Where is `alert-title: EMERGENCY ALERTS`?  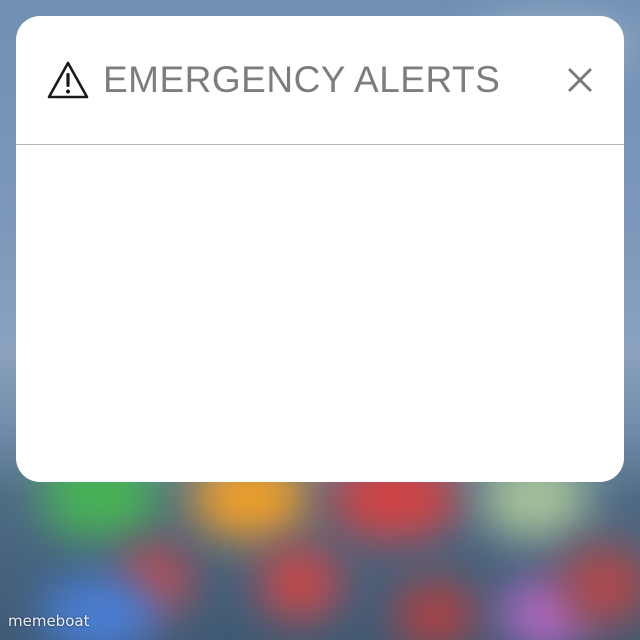 alert-title: EMERGENCY ALERTS is located at coordinates (302, 79).